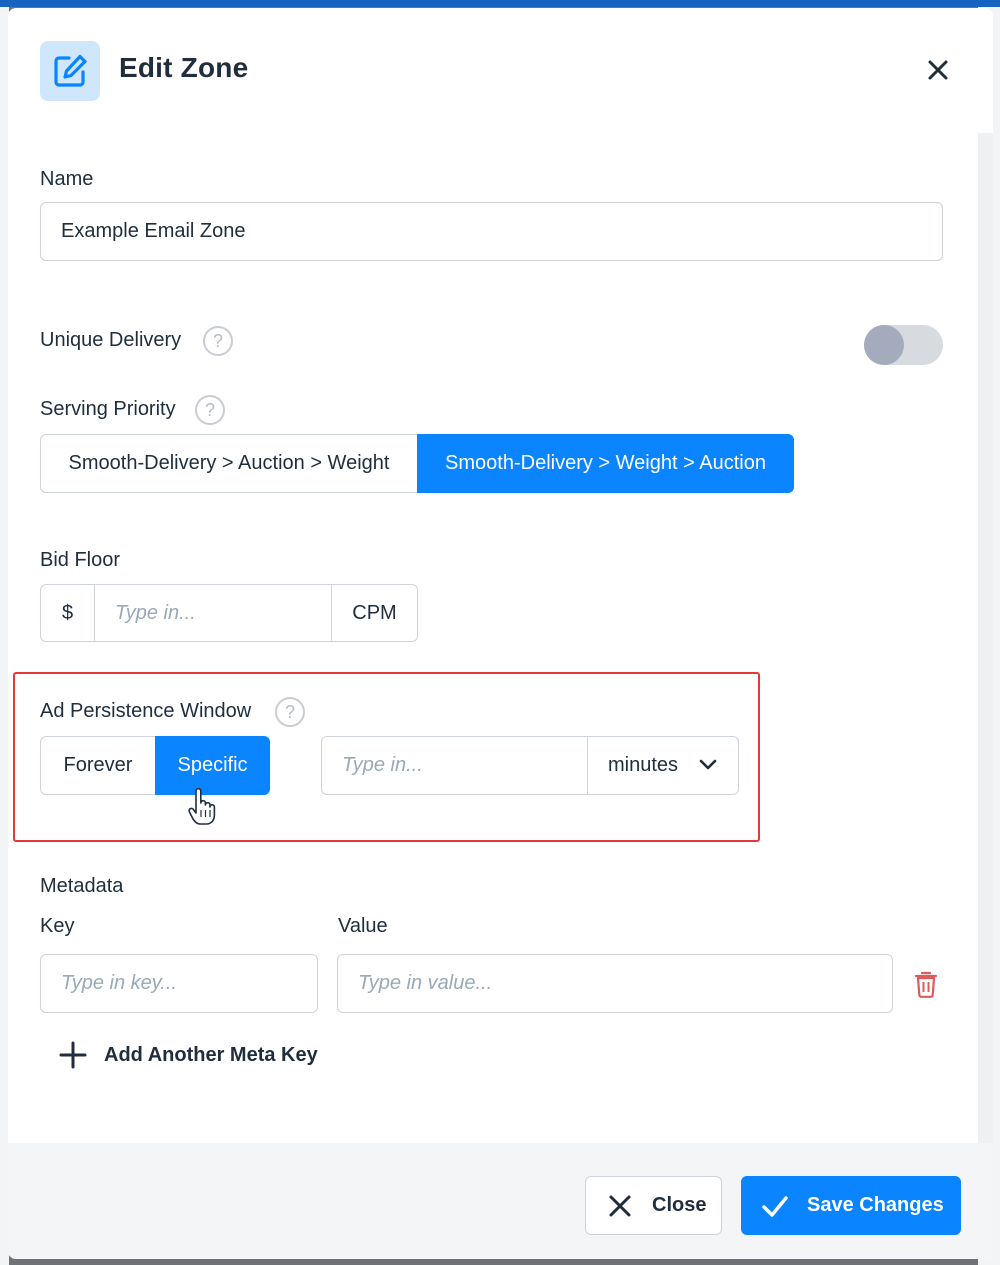  Describe the element at coordinates (108, 409) in the screenshot. I see `serving-priority-label: Serving Priority` at that location.